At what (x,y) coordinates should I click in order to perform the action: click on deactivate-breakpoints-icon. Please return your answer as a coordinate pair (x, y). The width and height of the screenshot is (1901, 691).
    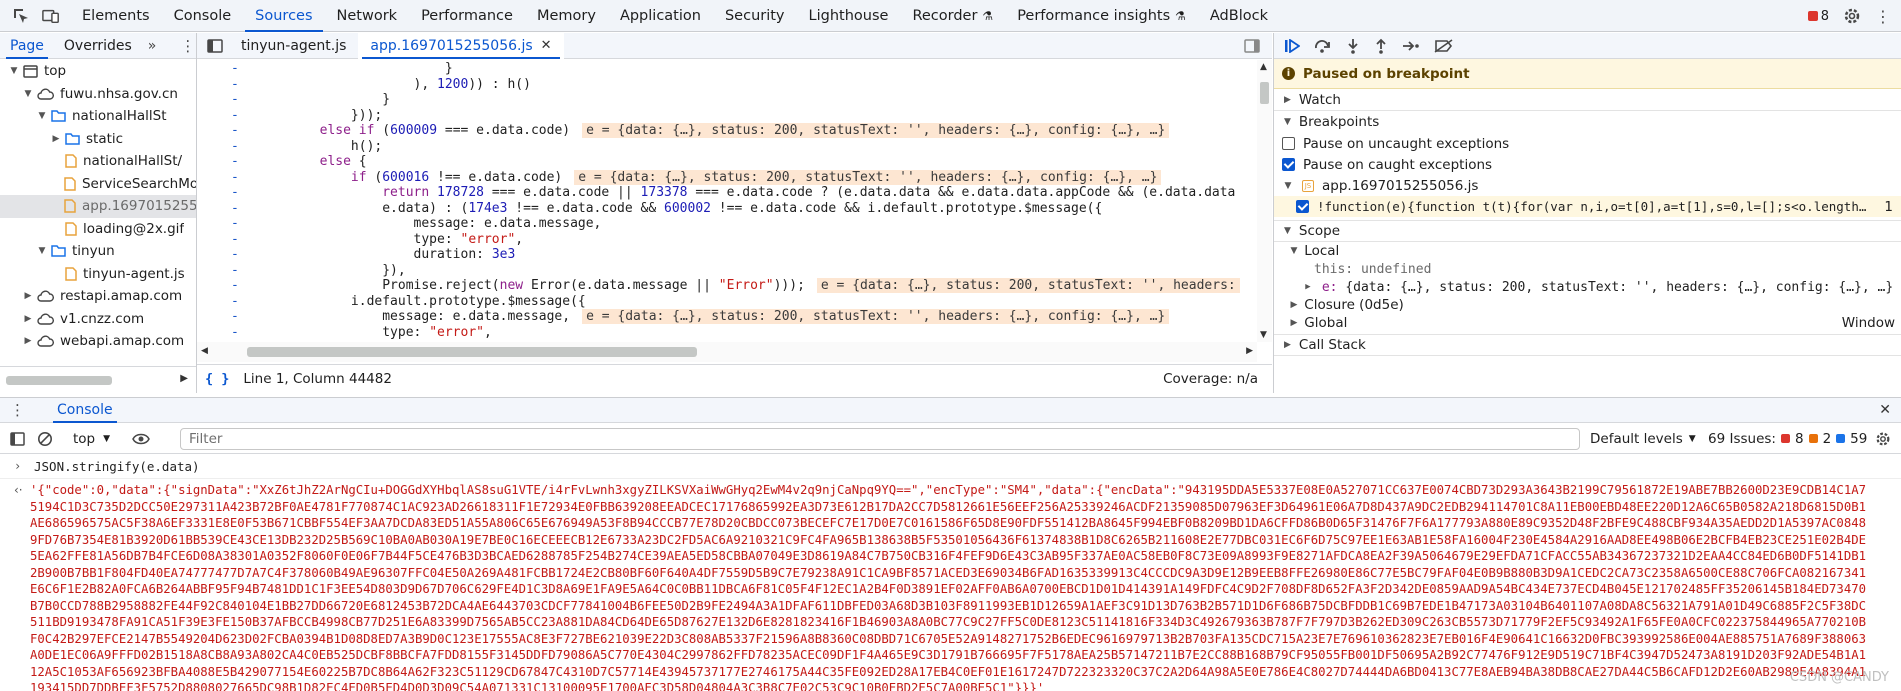
    Looking at the image, I should click on (1444, 45).